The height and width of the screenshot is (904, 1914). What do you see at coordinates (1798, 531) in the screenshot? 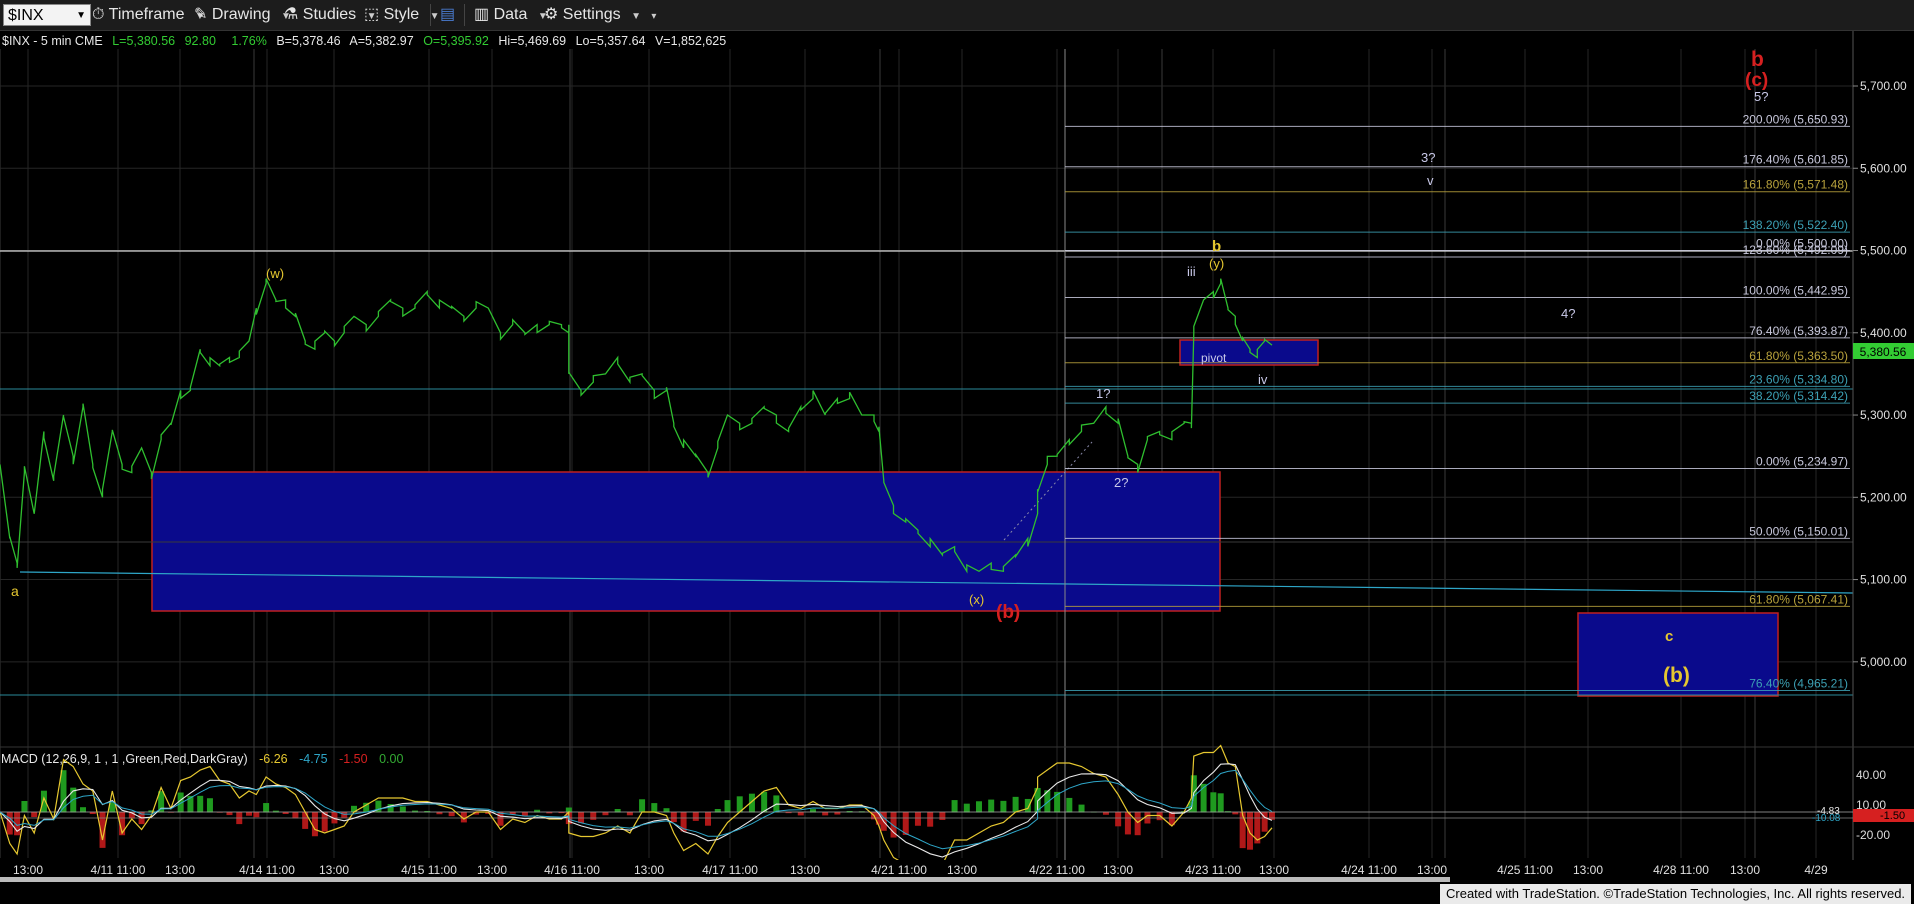
I see `fib-level-label: 50.00% (5,150.01)` at bounding box center [1798, 531].